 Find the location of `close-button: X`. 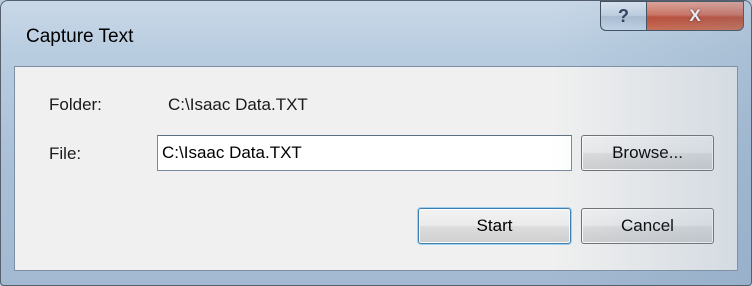

close-button: X is located at coordinates (695, 16).